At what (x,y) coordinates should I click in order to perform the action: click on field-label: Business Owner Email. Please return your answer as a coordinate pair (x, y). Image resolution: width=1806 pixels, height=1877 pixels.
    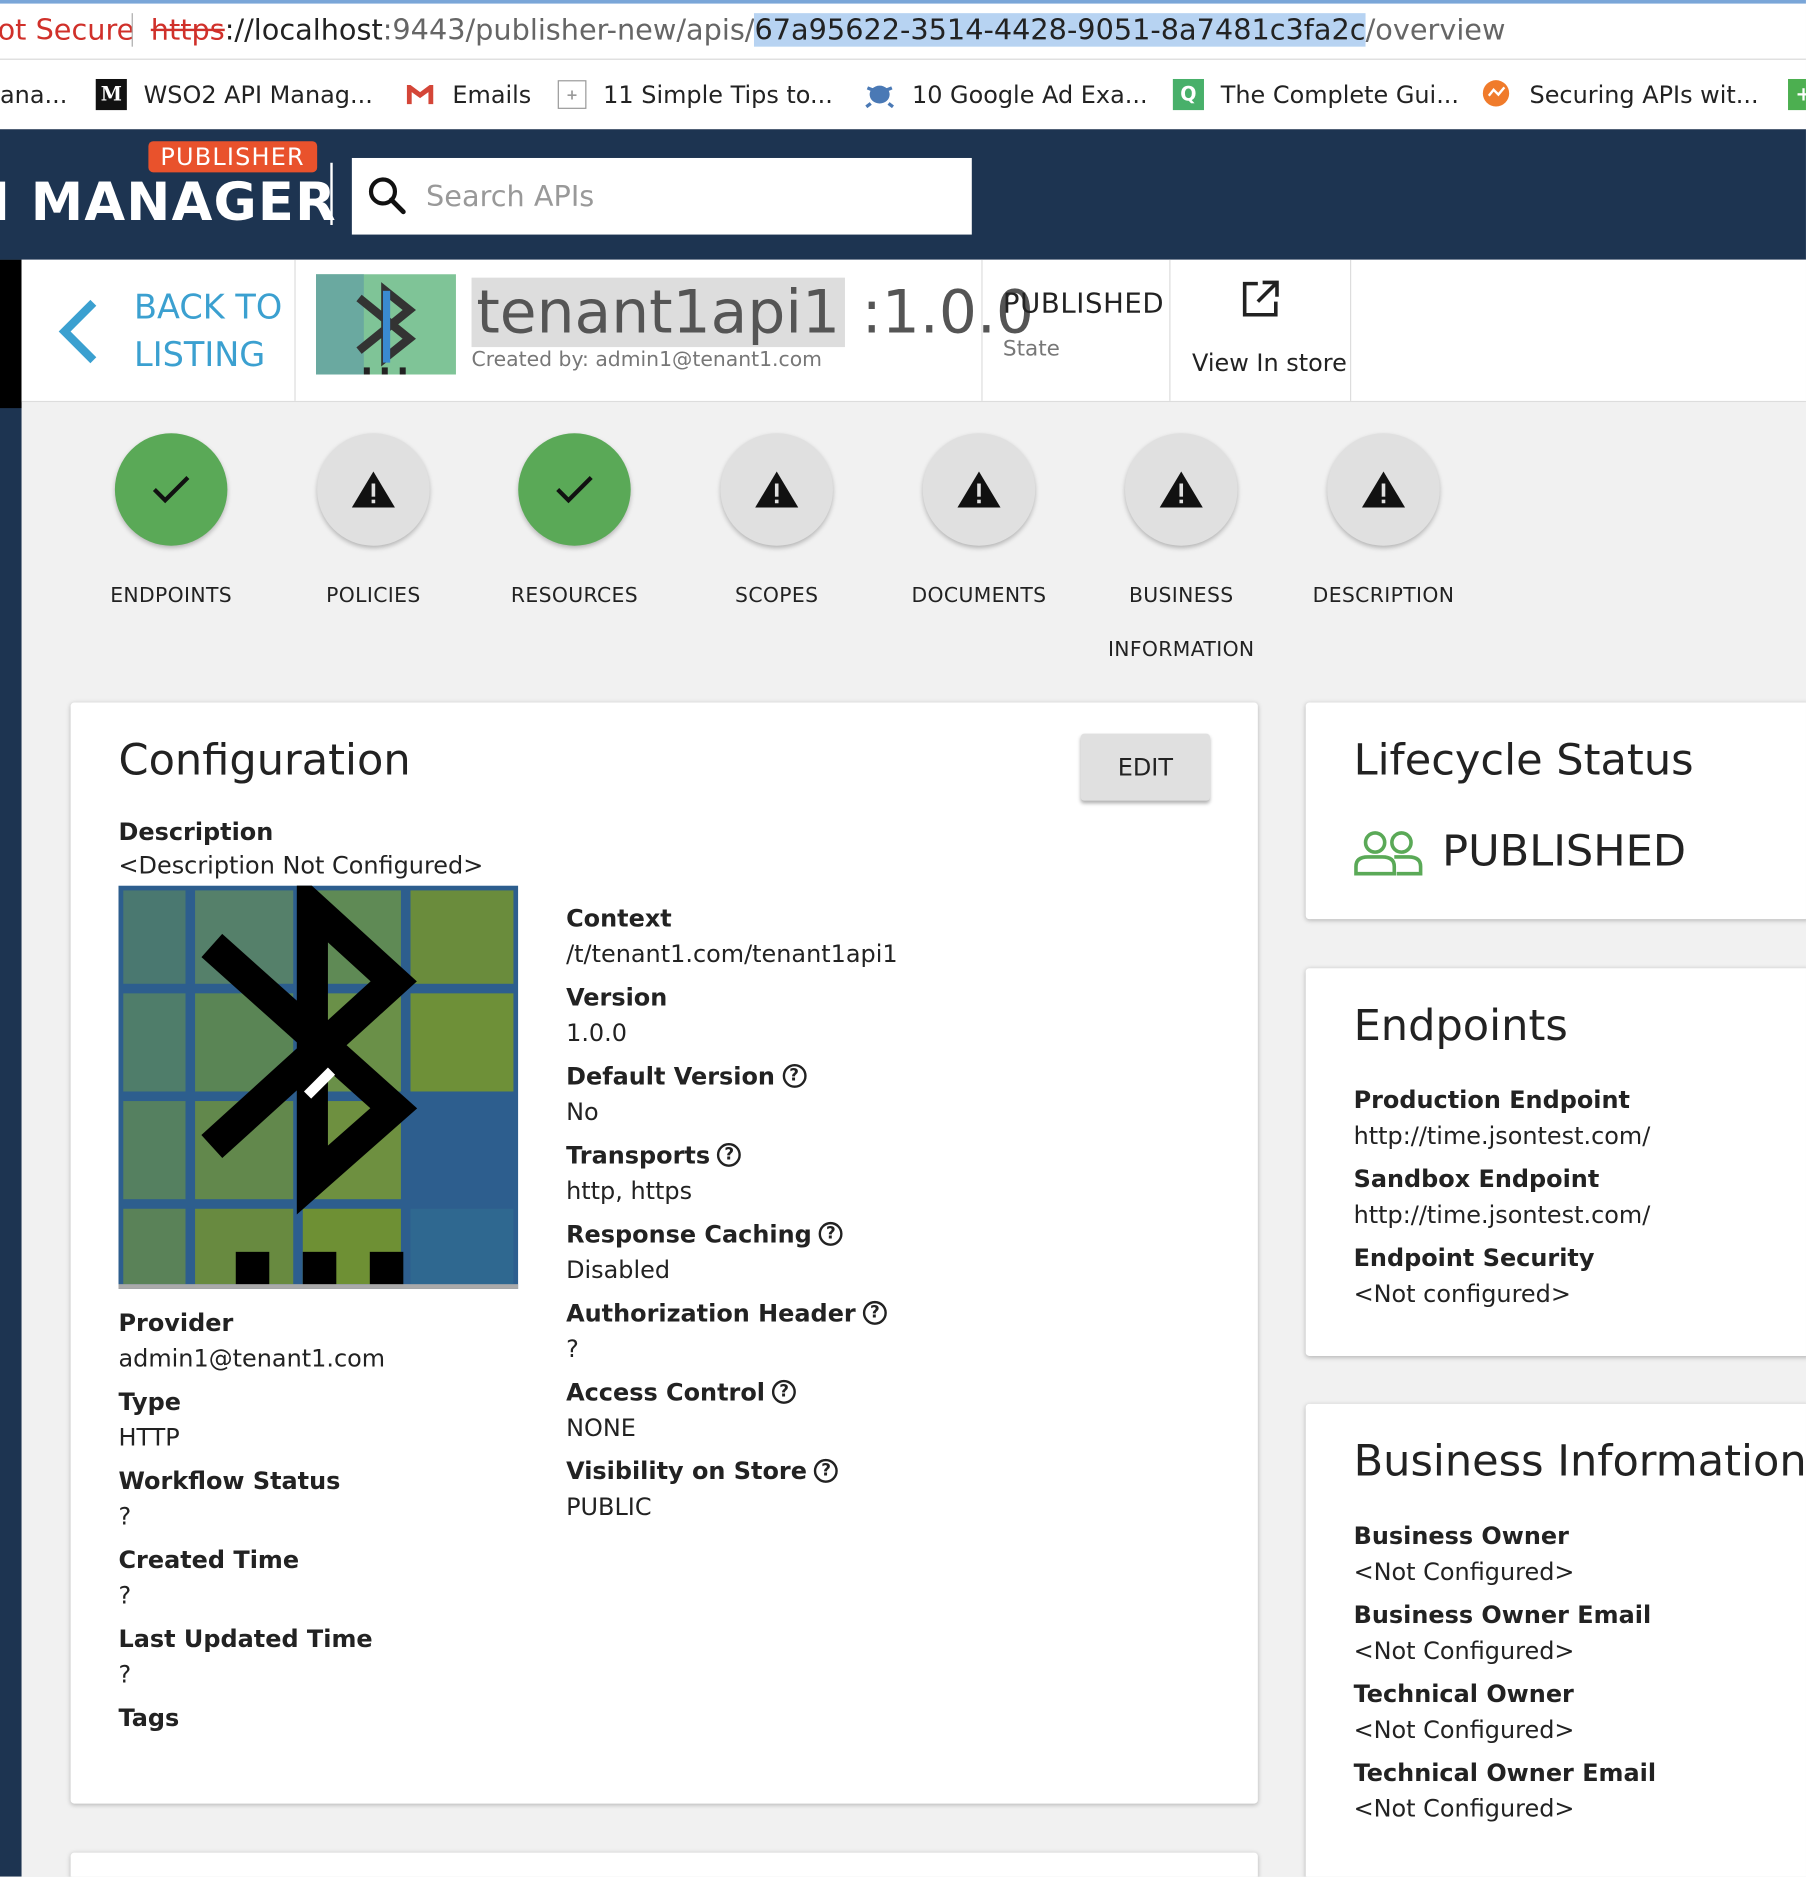
    Looking at the image, I should click on (1502, 1614).